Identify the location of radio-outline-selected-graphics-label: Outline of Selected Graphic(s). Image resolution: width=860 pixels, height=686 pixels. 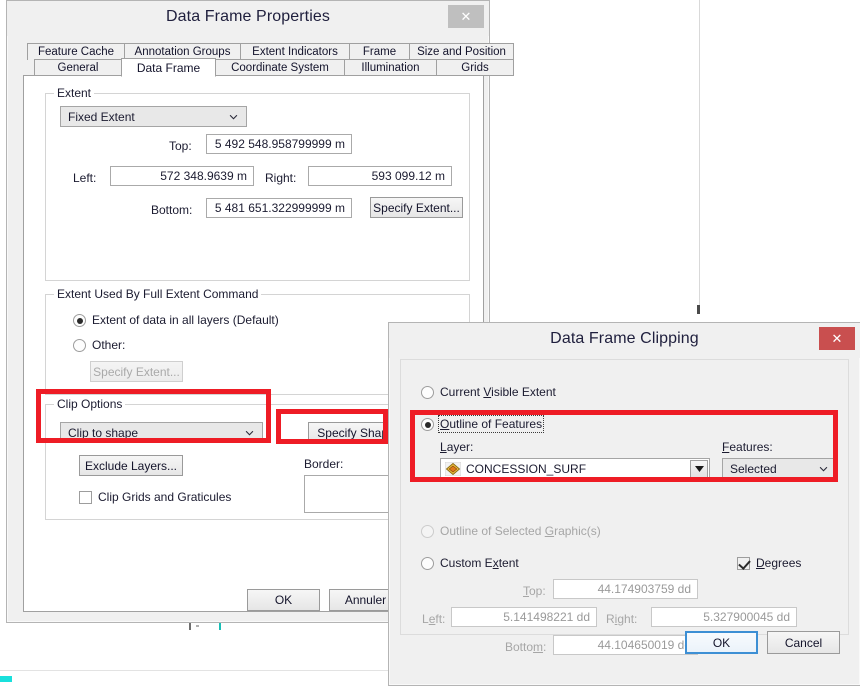
(520, 531).